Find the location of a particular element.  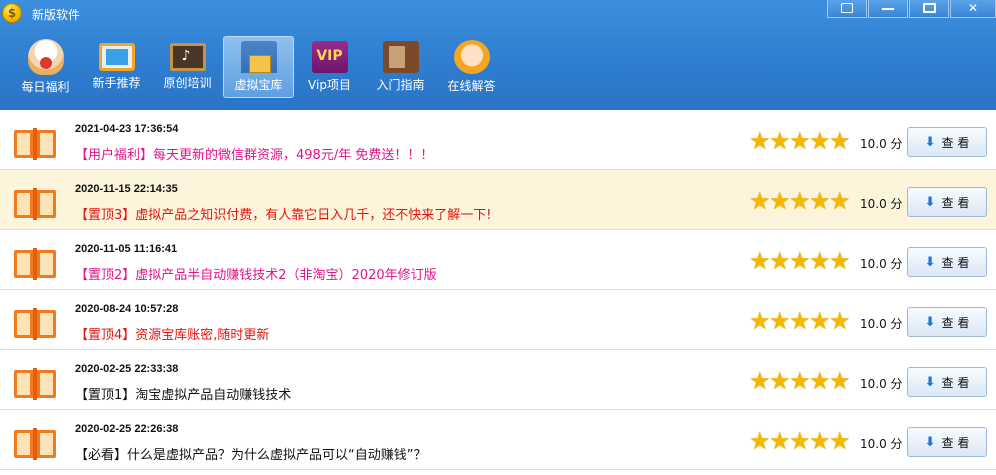

item-date: 2021-04-23 17:36:54 is located at coordinates (127, 129).